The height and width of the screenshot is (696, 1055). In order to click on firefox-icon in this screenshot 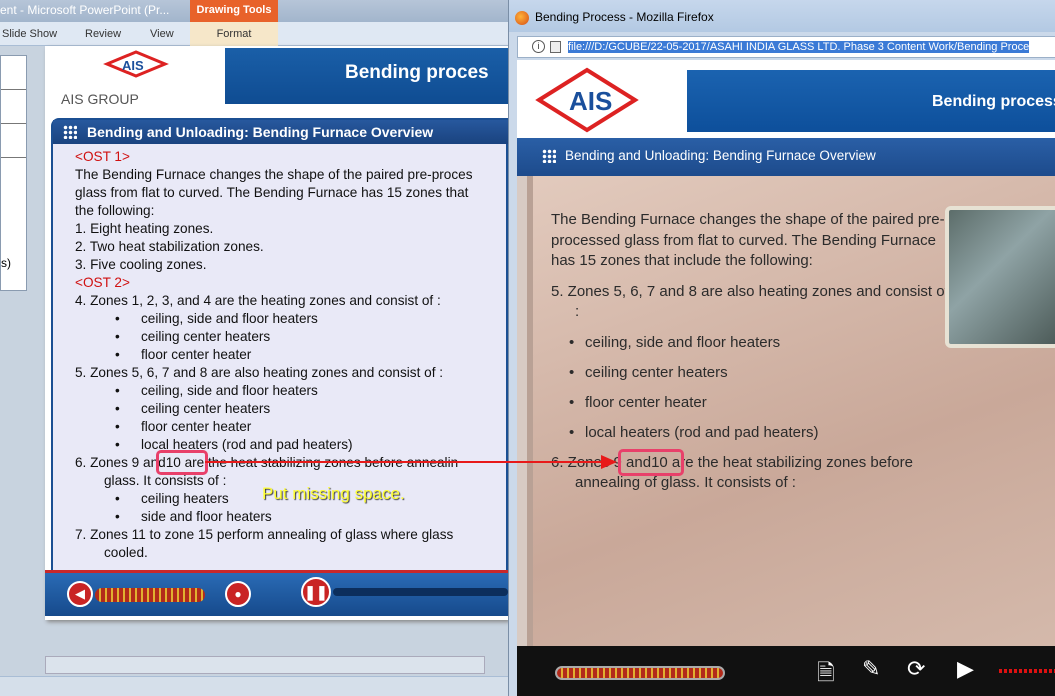, I will do `click(522, 18)`.